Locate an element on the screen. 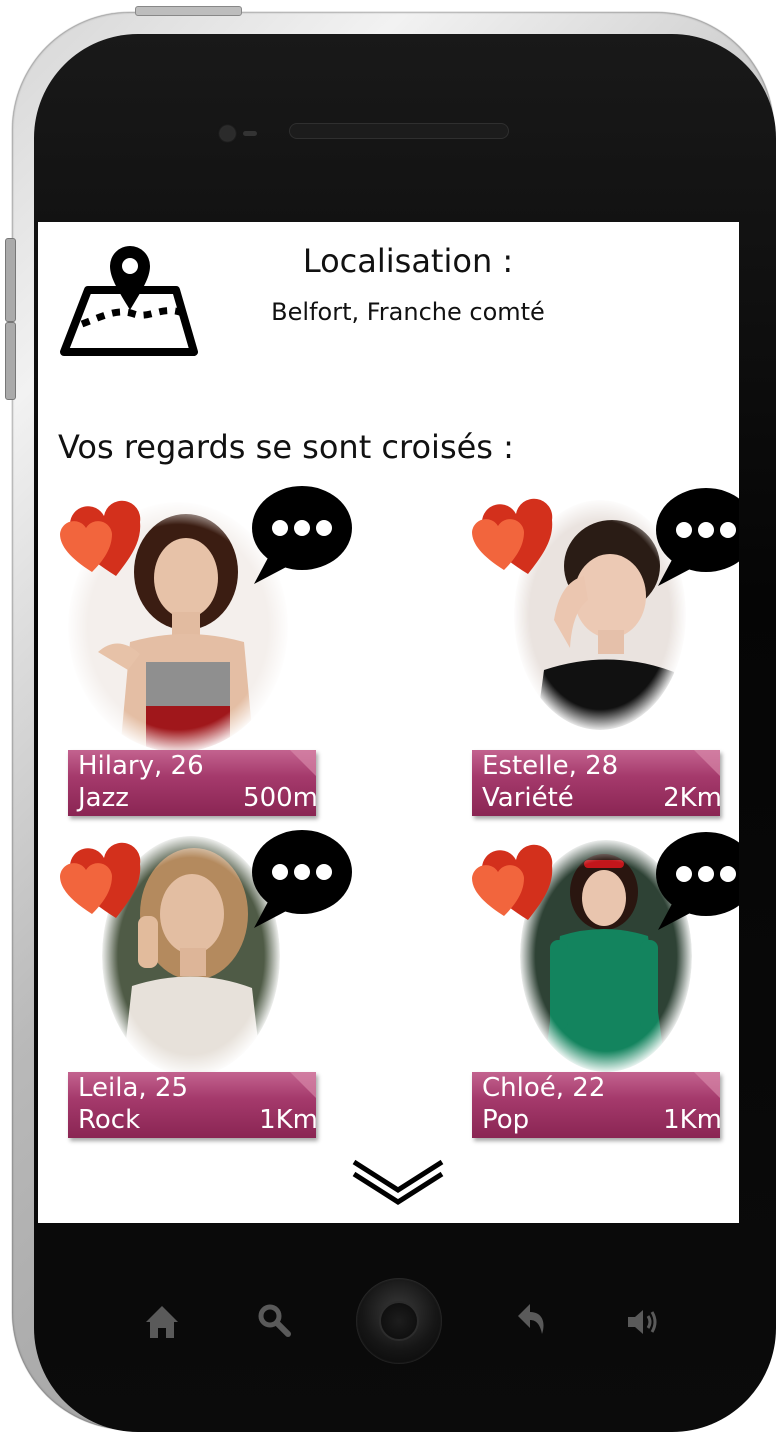 The height and width of the screenshot is (1436, 779). profile-distance: 2Km is located at coordinates (692, 798).